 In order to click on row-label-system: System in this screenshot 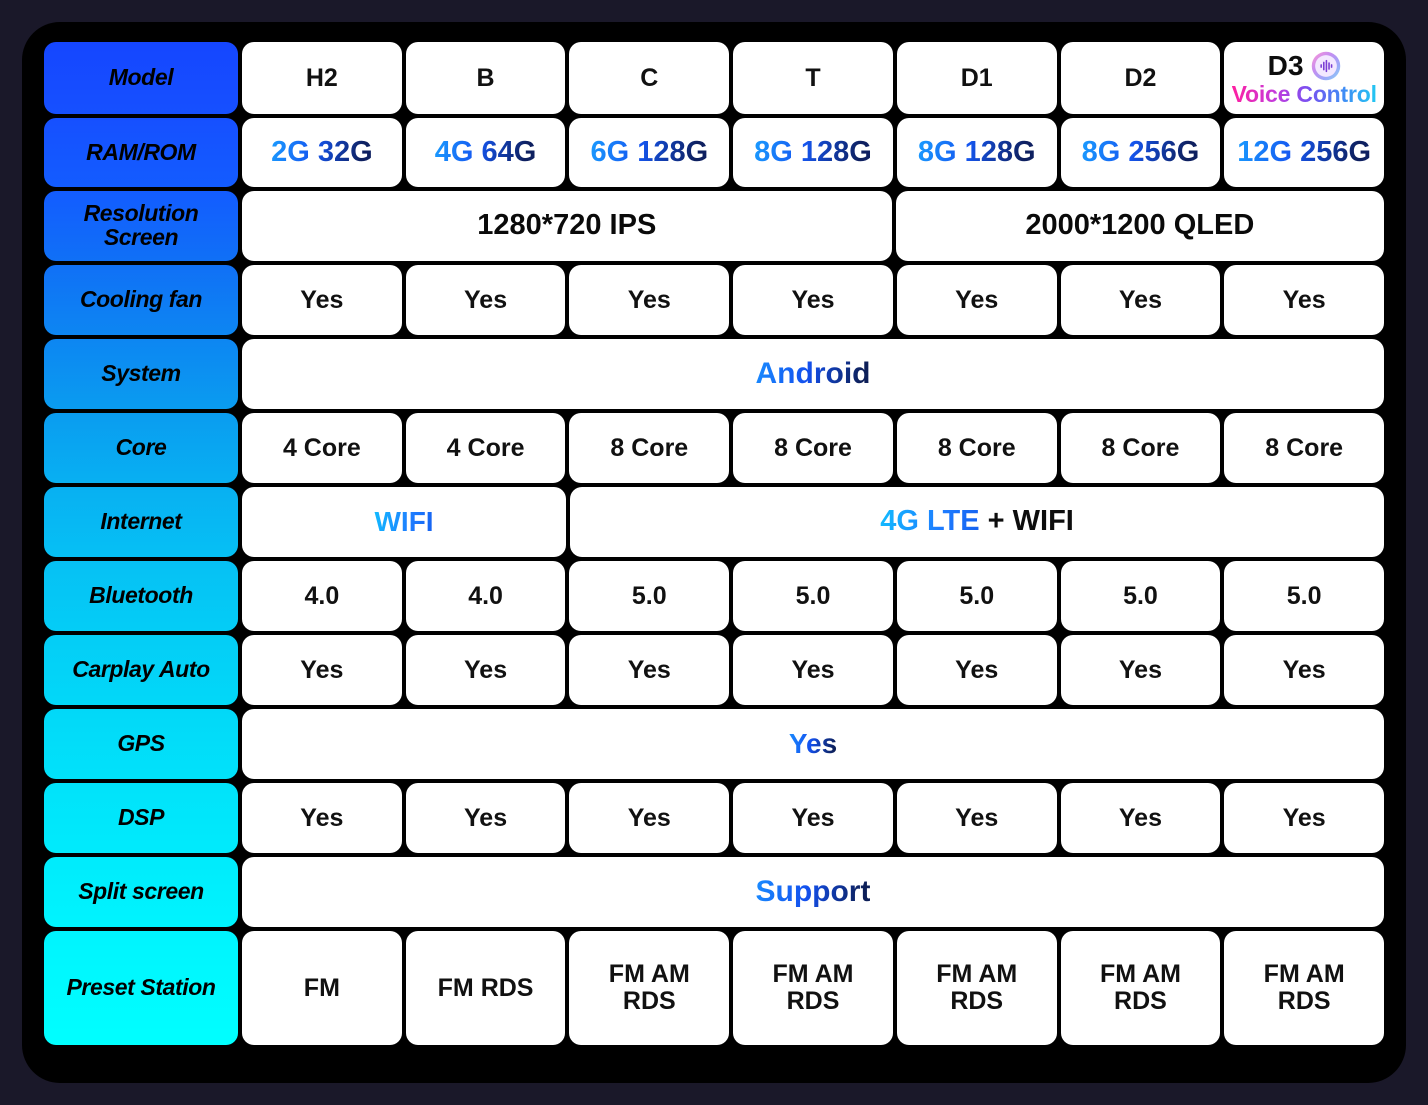, I will do `click(141, 374)`.